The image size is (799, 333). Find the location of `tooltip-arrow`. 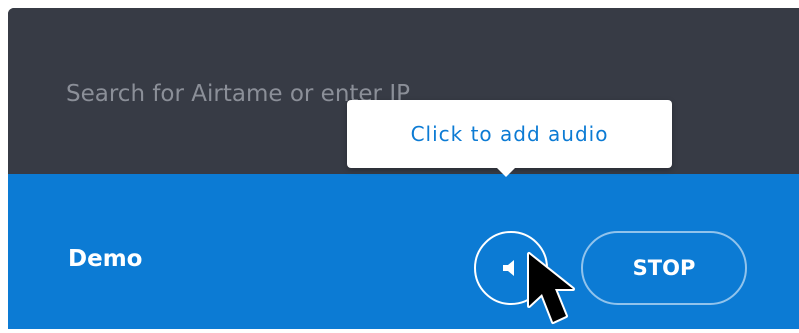

tooltip-arrow is located at coordinates (506, 171).